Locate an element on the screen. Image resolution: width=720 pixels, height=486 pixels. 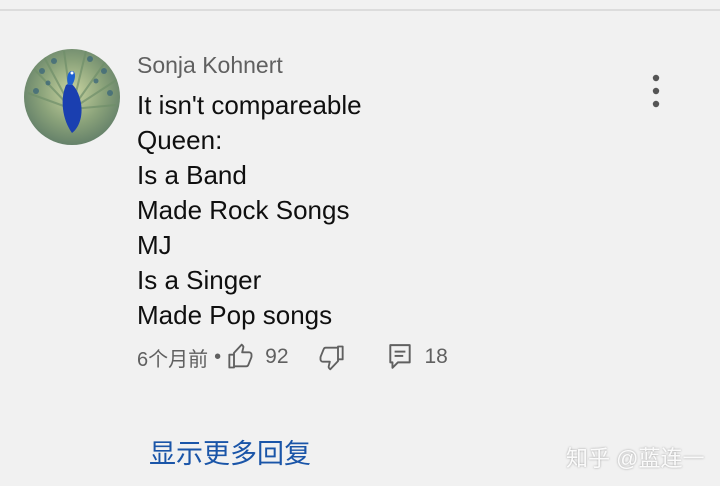
dislike-button is located at coordinates (331, 357).